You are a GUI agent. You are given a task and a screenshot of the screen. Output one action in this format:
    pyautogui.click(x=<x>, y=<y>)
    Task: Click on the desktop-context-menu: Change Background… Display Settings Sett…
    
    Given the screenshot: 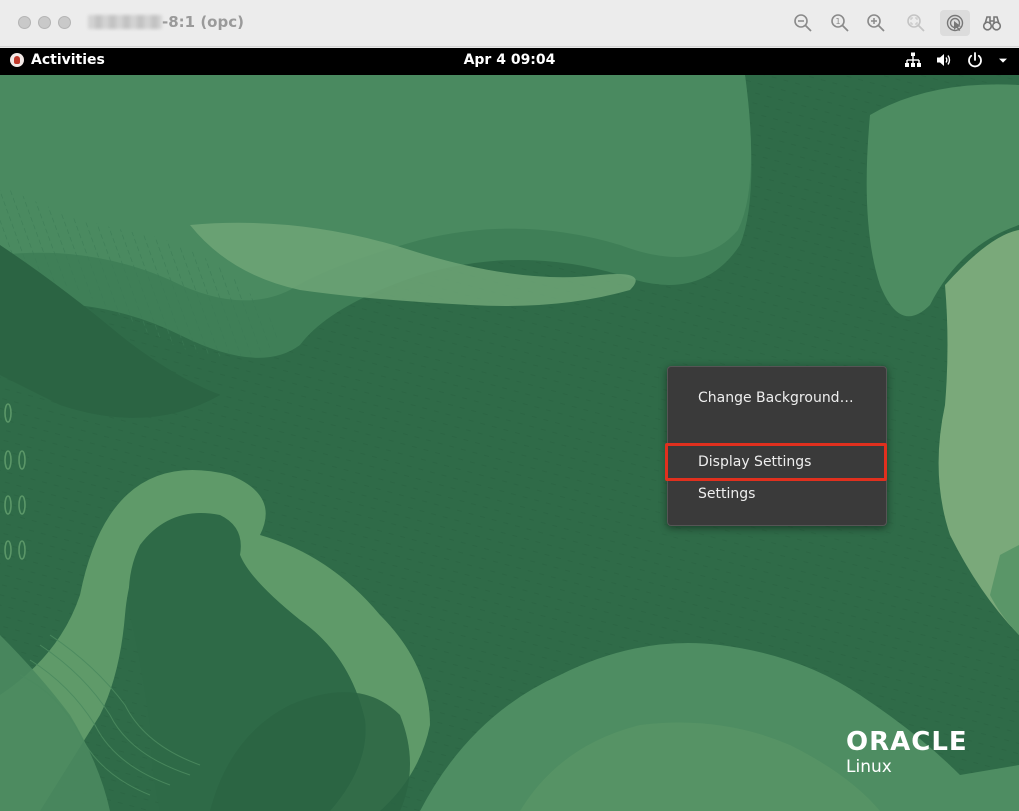 What is the action you would take?
    pyautogui.click(x=777, y=446)
    